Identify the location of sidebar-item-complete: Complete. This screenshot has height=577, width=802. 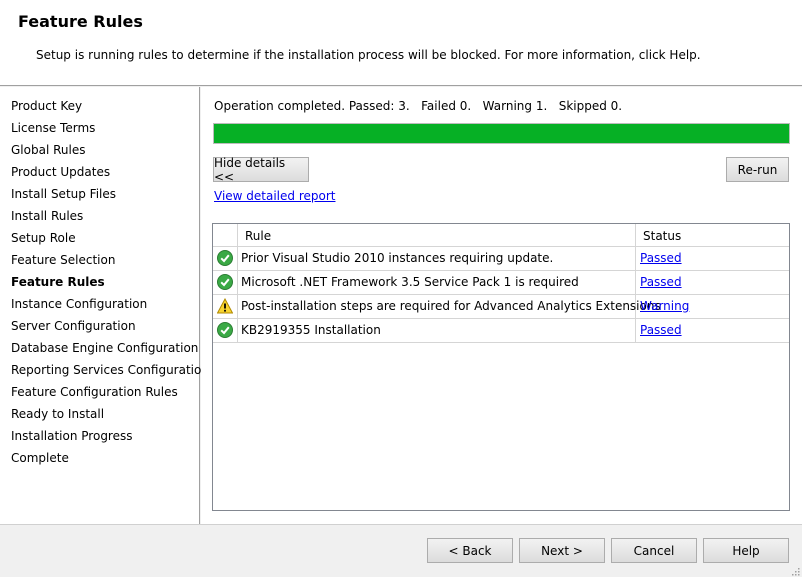
(40, 458).